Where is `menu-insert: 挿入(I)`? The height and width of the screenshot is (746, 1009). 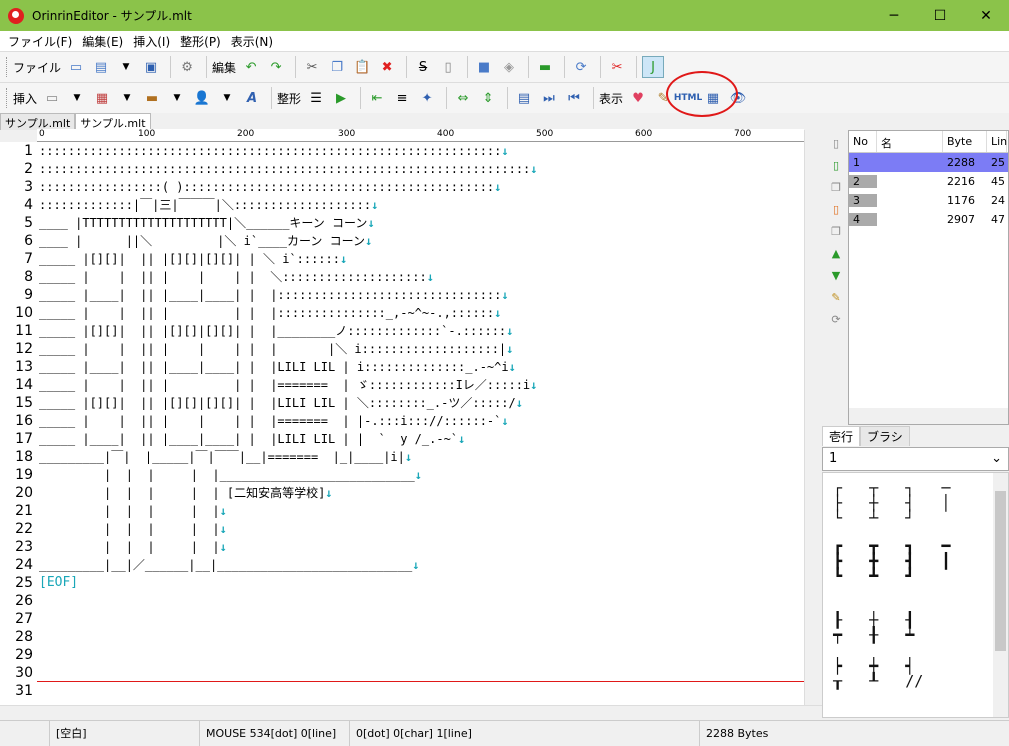
menu-insert: 挿入(I) is located at coordinates (151, 41).